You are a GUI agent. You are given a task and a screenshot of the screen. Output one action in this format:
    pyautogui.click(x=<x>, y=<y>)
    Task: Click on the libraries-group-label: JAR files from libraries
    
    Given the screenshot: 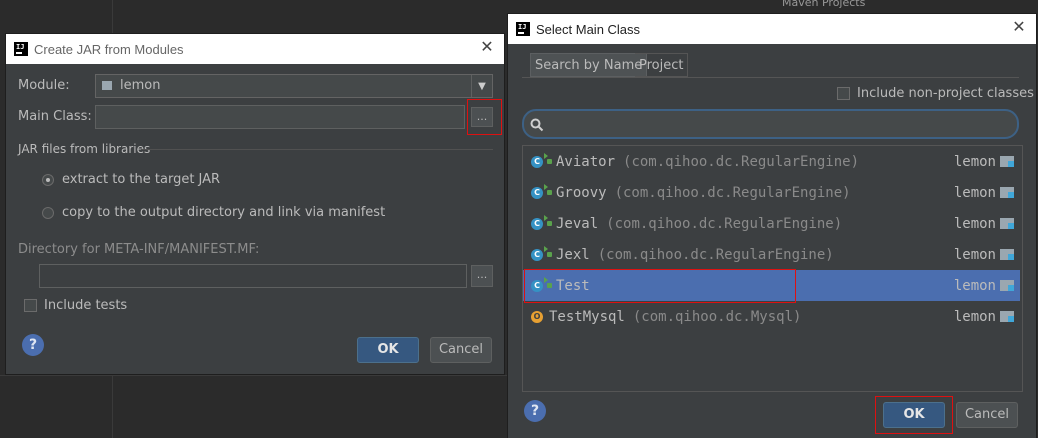 What is the action you would take?
    pyautogui.click(x=84, y=149)
    